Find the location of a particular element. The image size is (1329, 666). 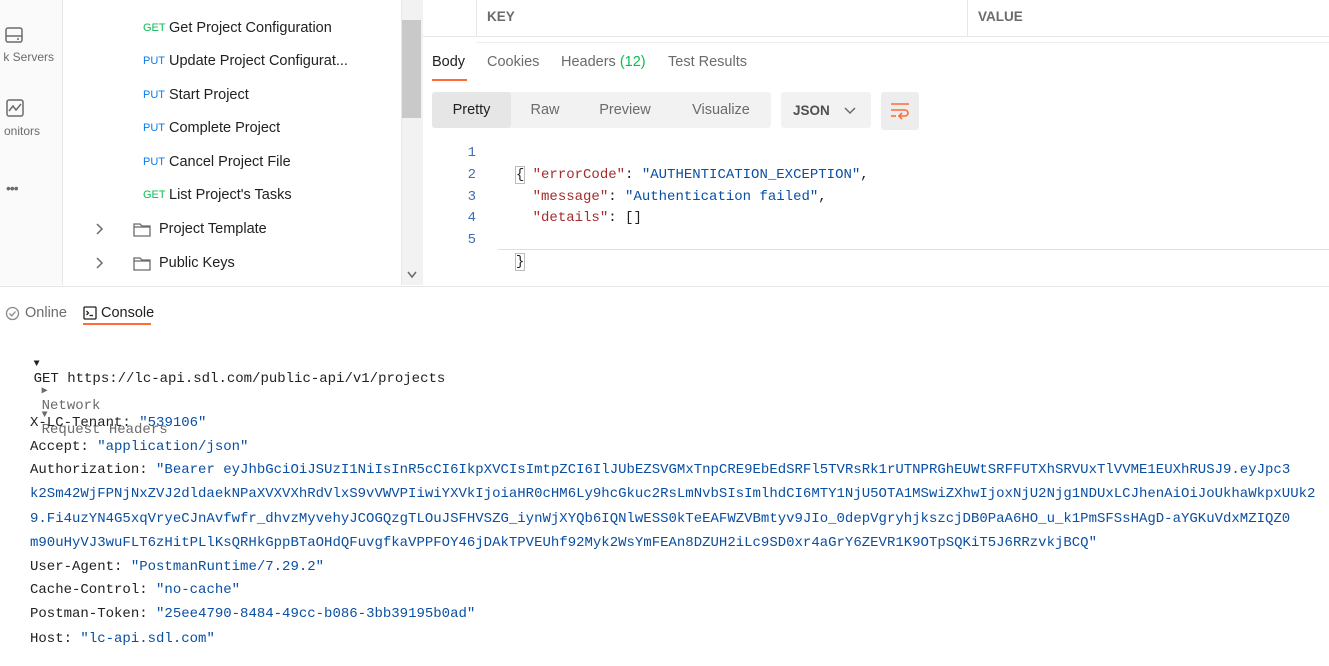

code-line: { is located at coordinates (512, 163).